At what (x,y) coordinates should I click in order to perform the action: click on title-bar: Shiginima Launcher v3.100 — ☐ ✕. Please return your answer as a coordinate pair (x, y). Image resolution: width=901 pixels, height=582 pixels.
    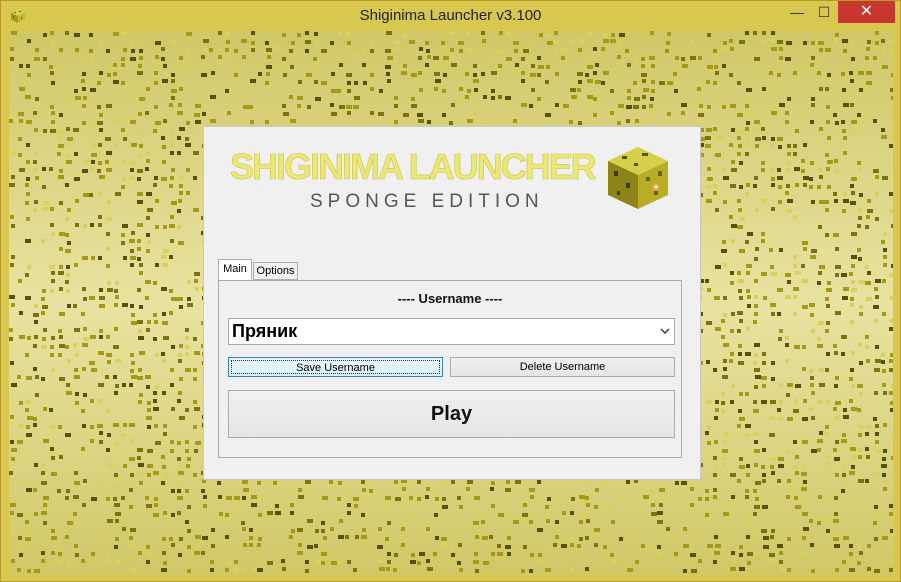
    Looking at the image, I should click on (450, 16).